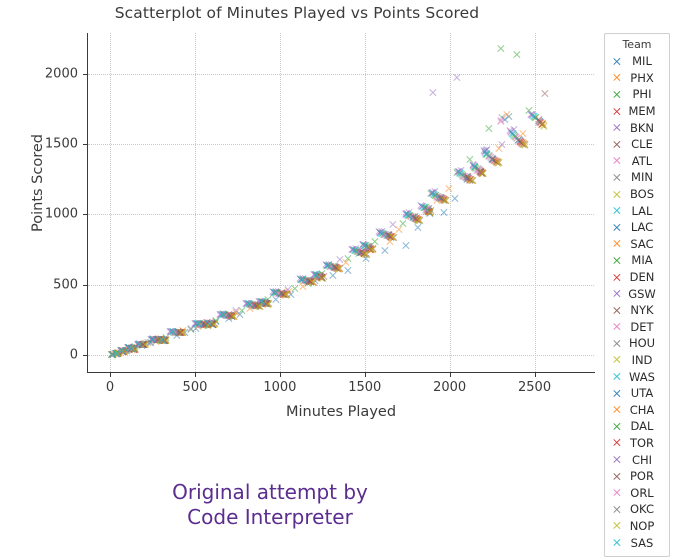 The height and width of the screenshot is (557, 680). Describe the element at coordinates (270, 504) in the screenshot. I see `annotation-caption: Original attempt by Code Interpreter` at that location.